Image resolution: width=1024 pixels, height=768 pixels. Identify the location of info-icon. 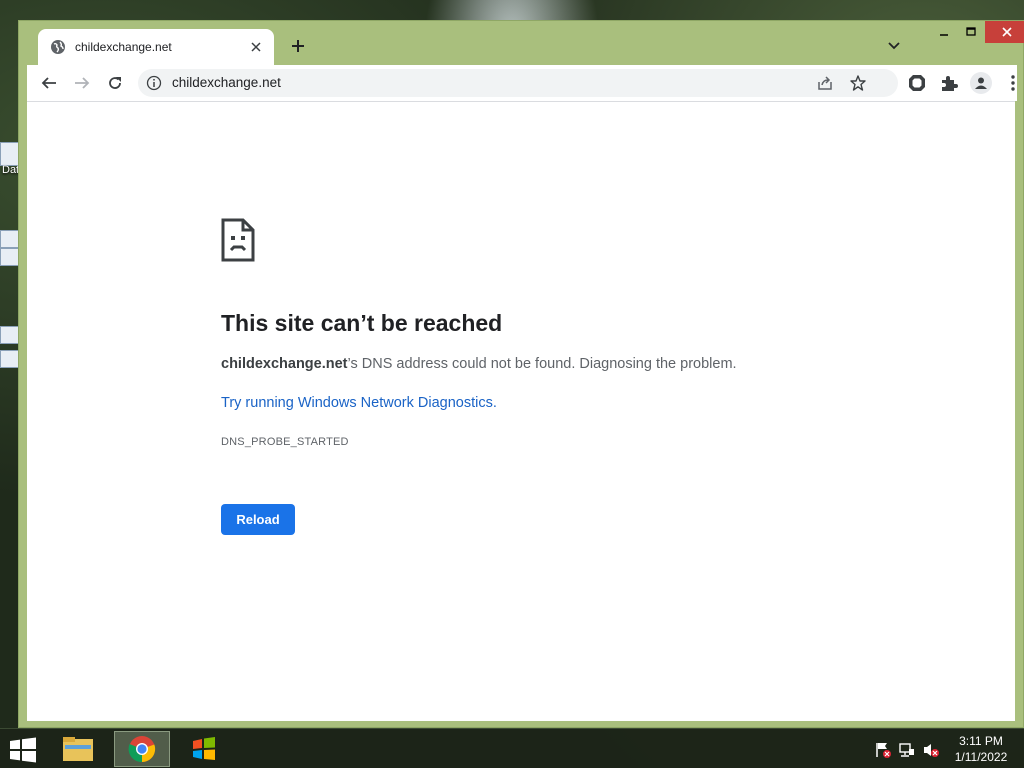
(154, 83).